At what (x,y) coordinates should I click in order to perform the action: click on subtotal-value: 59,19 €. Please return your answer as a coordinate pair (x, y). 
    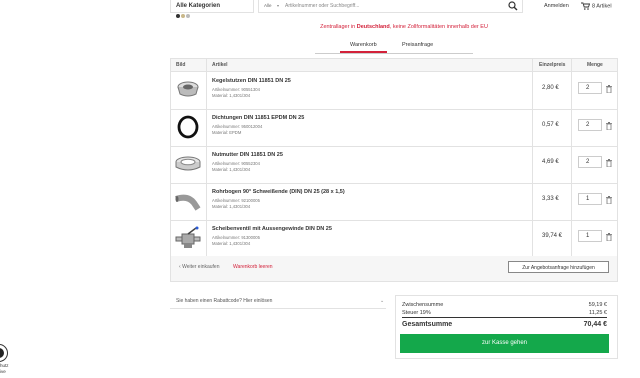
    Looking at the image, I should click on (597, 305).